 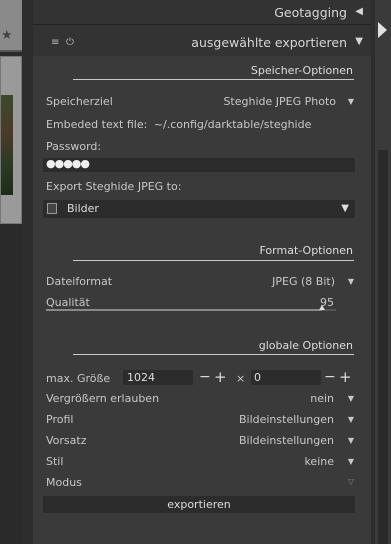 I want to click on upscale-label: Vergrößern erlauben, so click(x=103, y=398).